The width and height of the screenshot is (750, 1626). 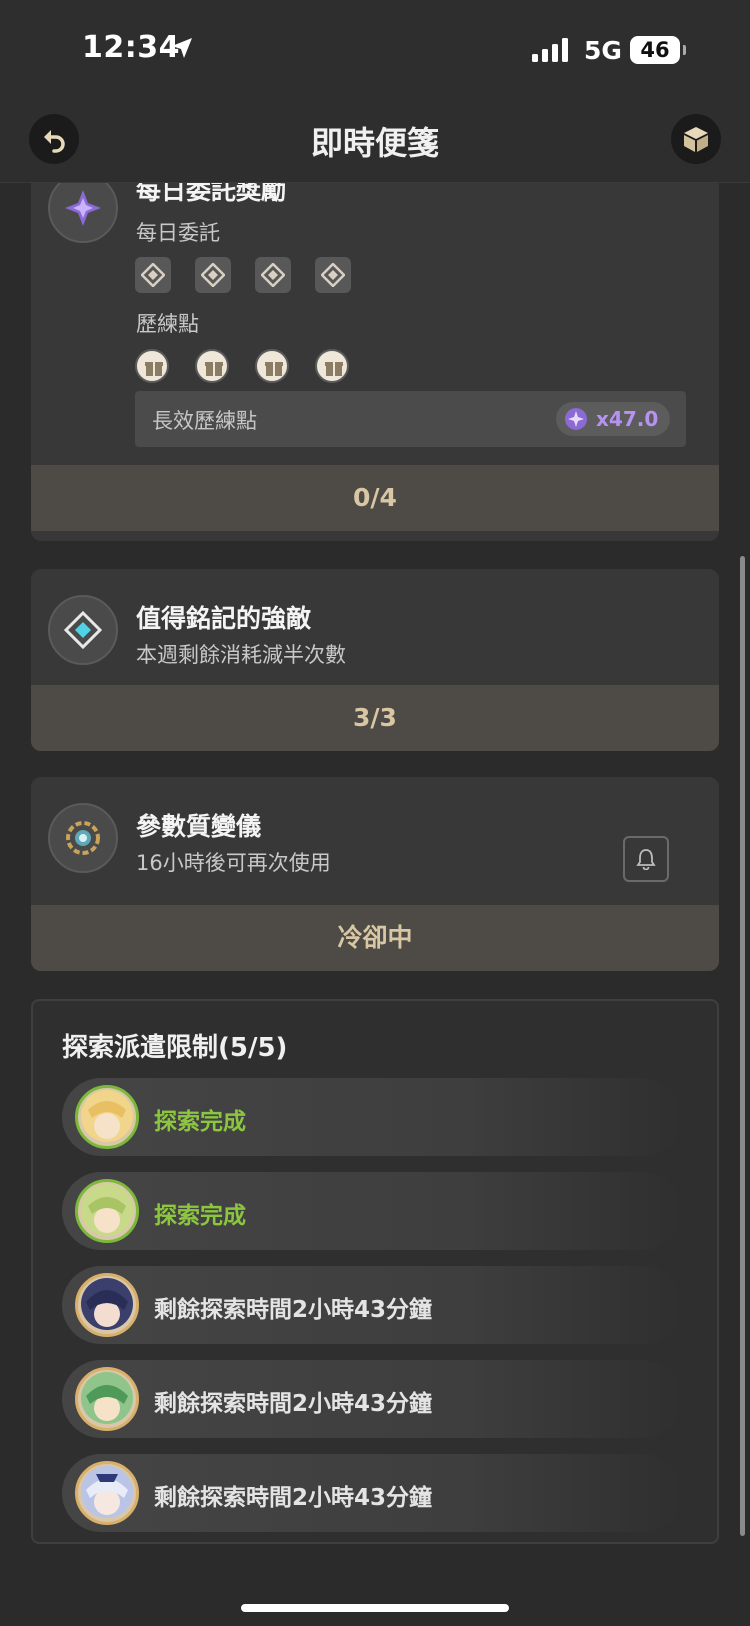 What do you see at coordinates (375, 938) in the screenshot?
I see `transformer-status: 冷卻中` at bounding box center [375, 938].